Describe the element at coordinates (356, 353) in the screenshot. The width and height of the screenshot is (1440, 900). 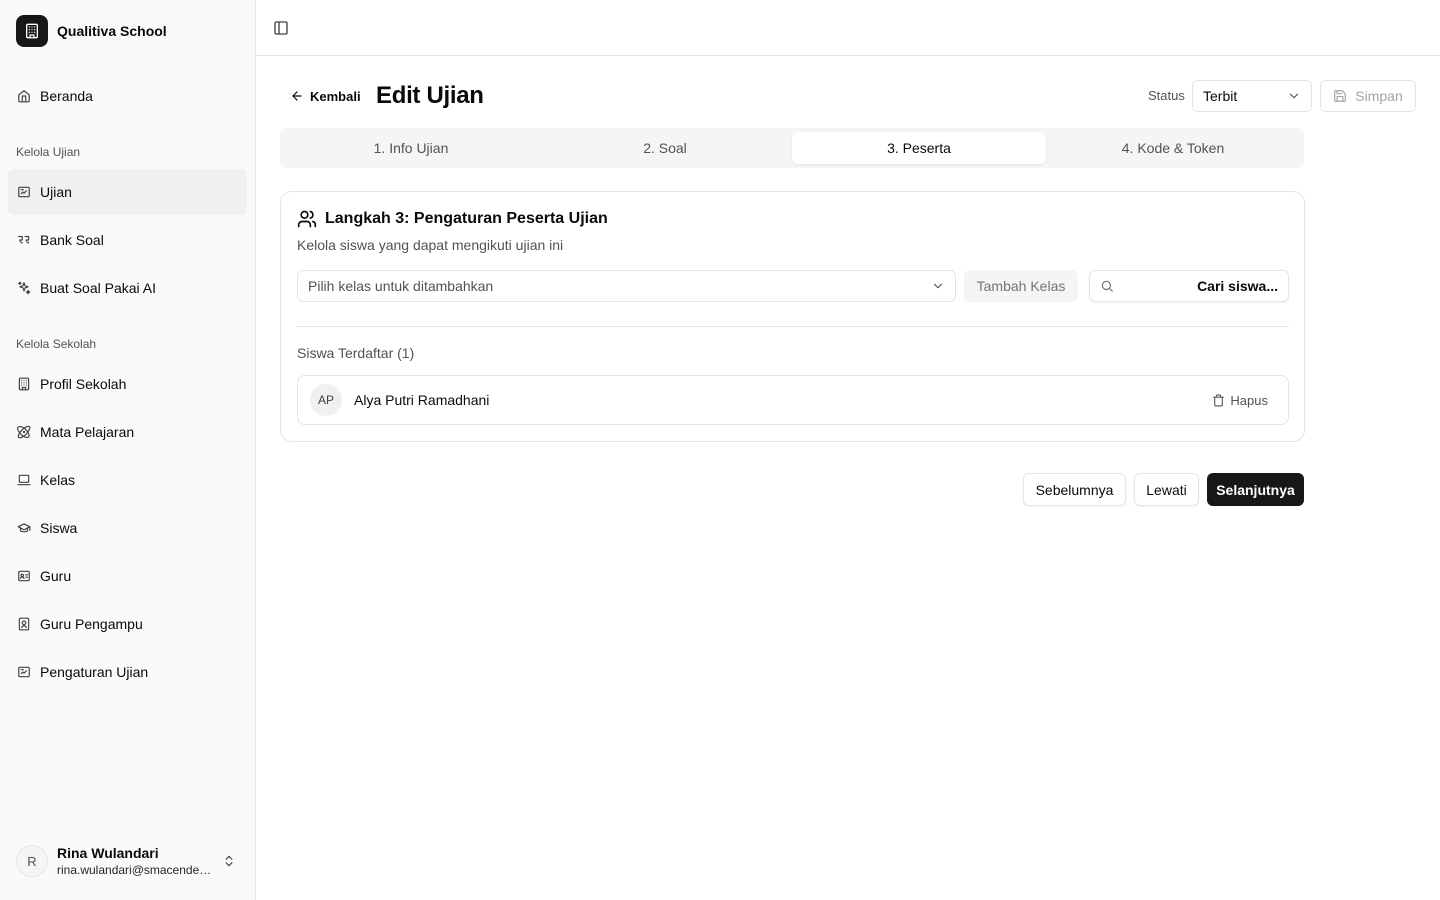
I see `registered-students-title: Siswa Terdaftar (1)` at that location.